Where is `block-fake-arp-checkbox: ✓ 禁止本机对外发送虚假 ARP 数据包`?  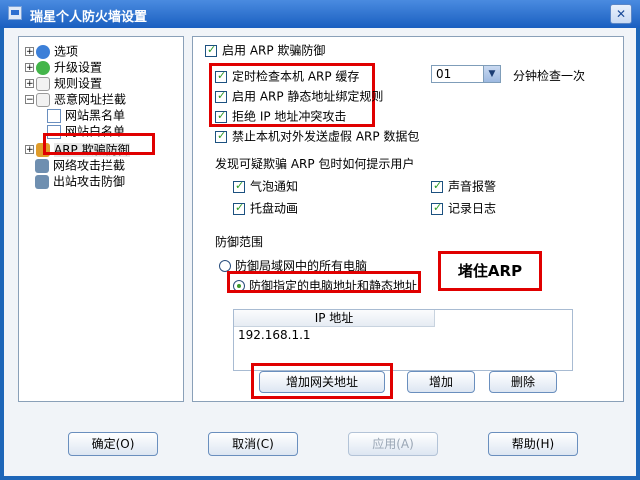
block-fake-arp-checkbox: ✓ 禁止本机对外发送虚假 ARP 数据包 is located at coordinates (317, 136).